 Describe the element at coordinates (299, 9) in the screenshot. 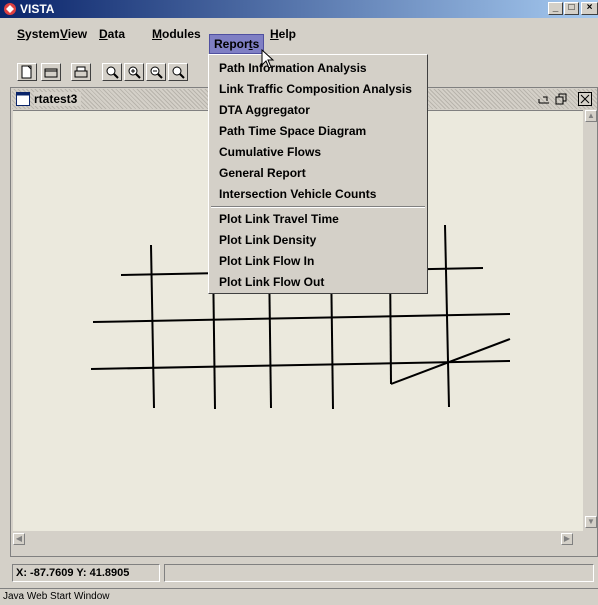

I see `title-bar: VISTA _ □ ×` at that location.